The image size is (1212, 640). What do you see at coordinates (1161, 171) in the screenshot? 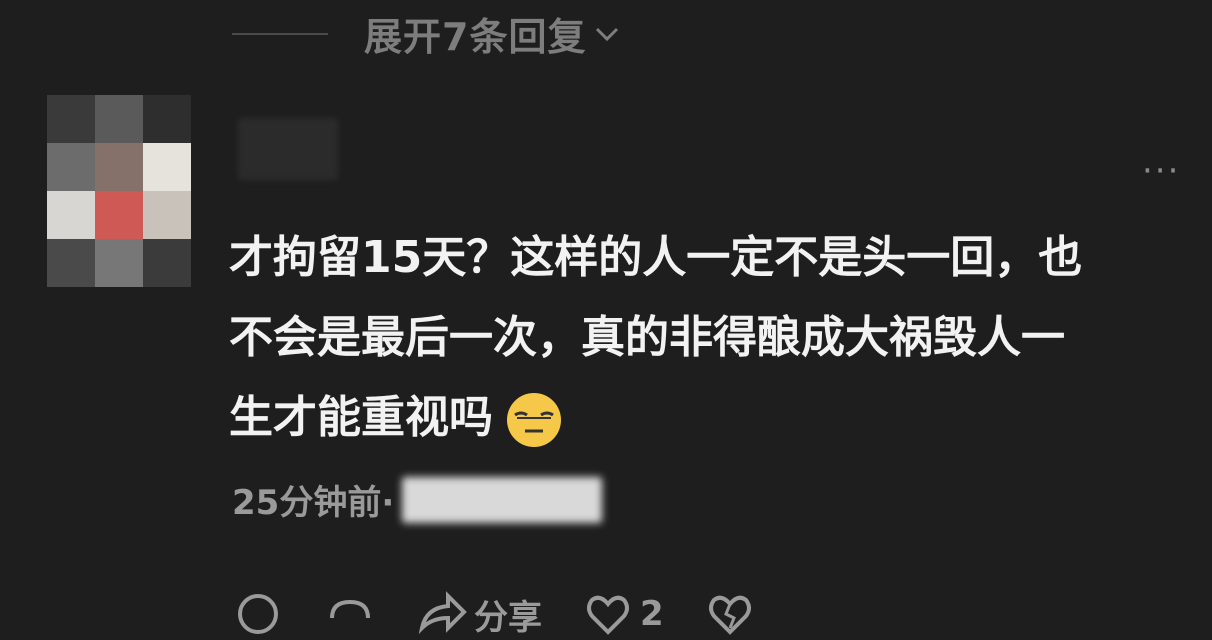
I see `ellipsis-icon: ···` at bounding box center [1161, 171].